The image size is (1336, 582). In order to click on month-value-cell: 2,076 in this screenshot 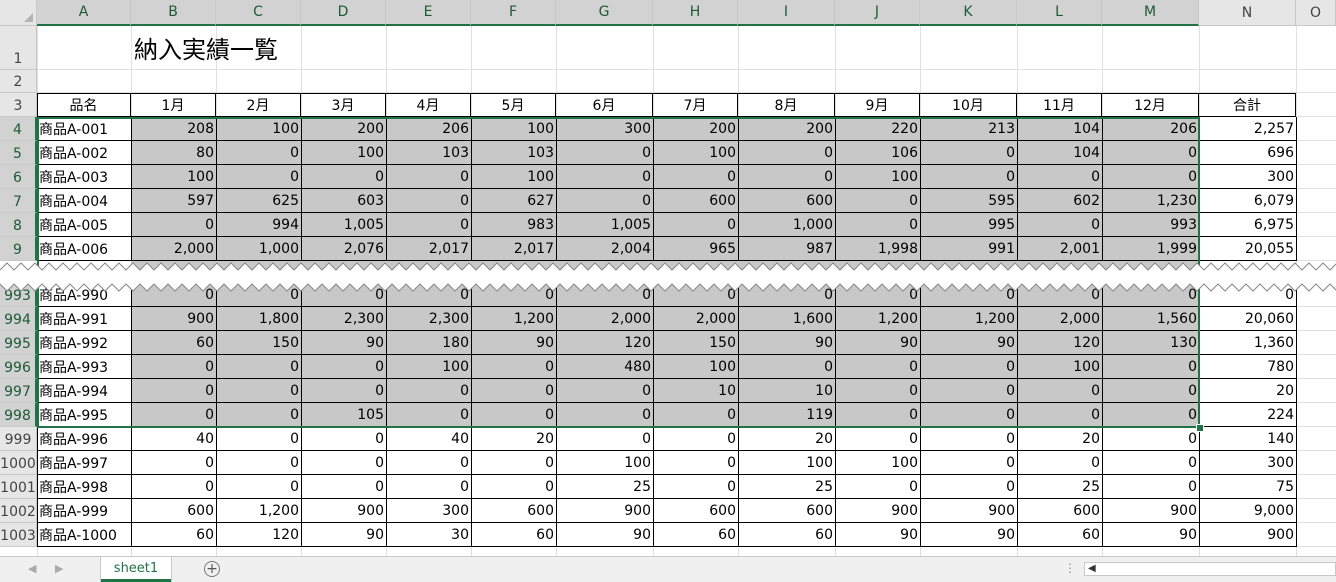, I will do `click(343, 249)`.